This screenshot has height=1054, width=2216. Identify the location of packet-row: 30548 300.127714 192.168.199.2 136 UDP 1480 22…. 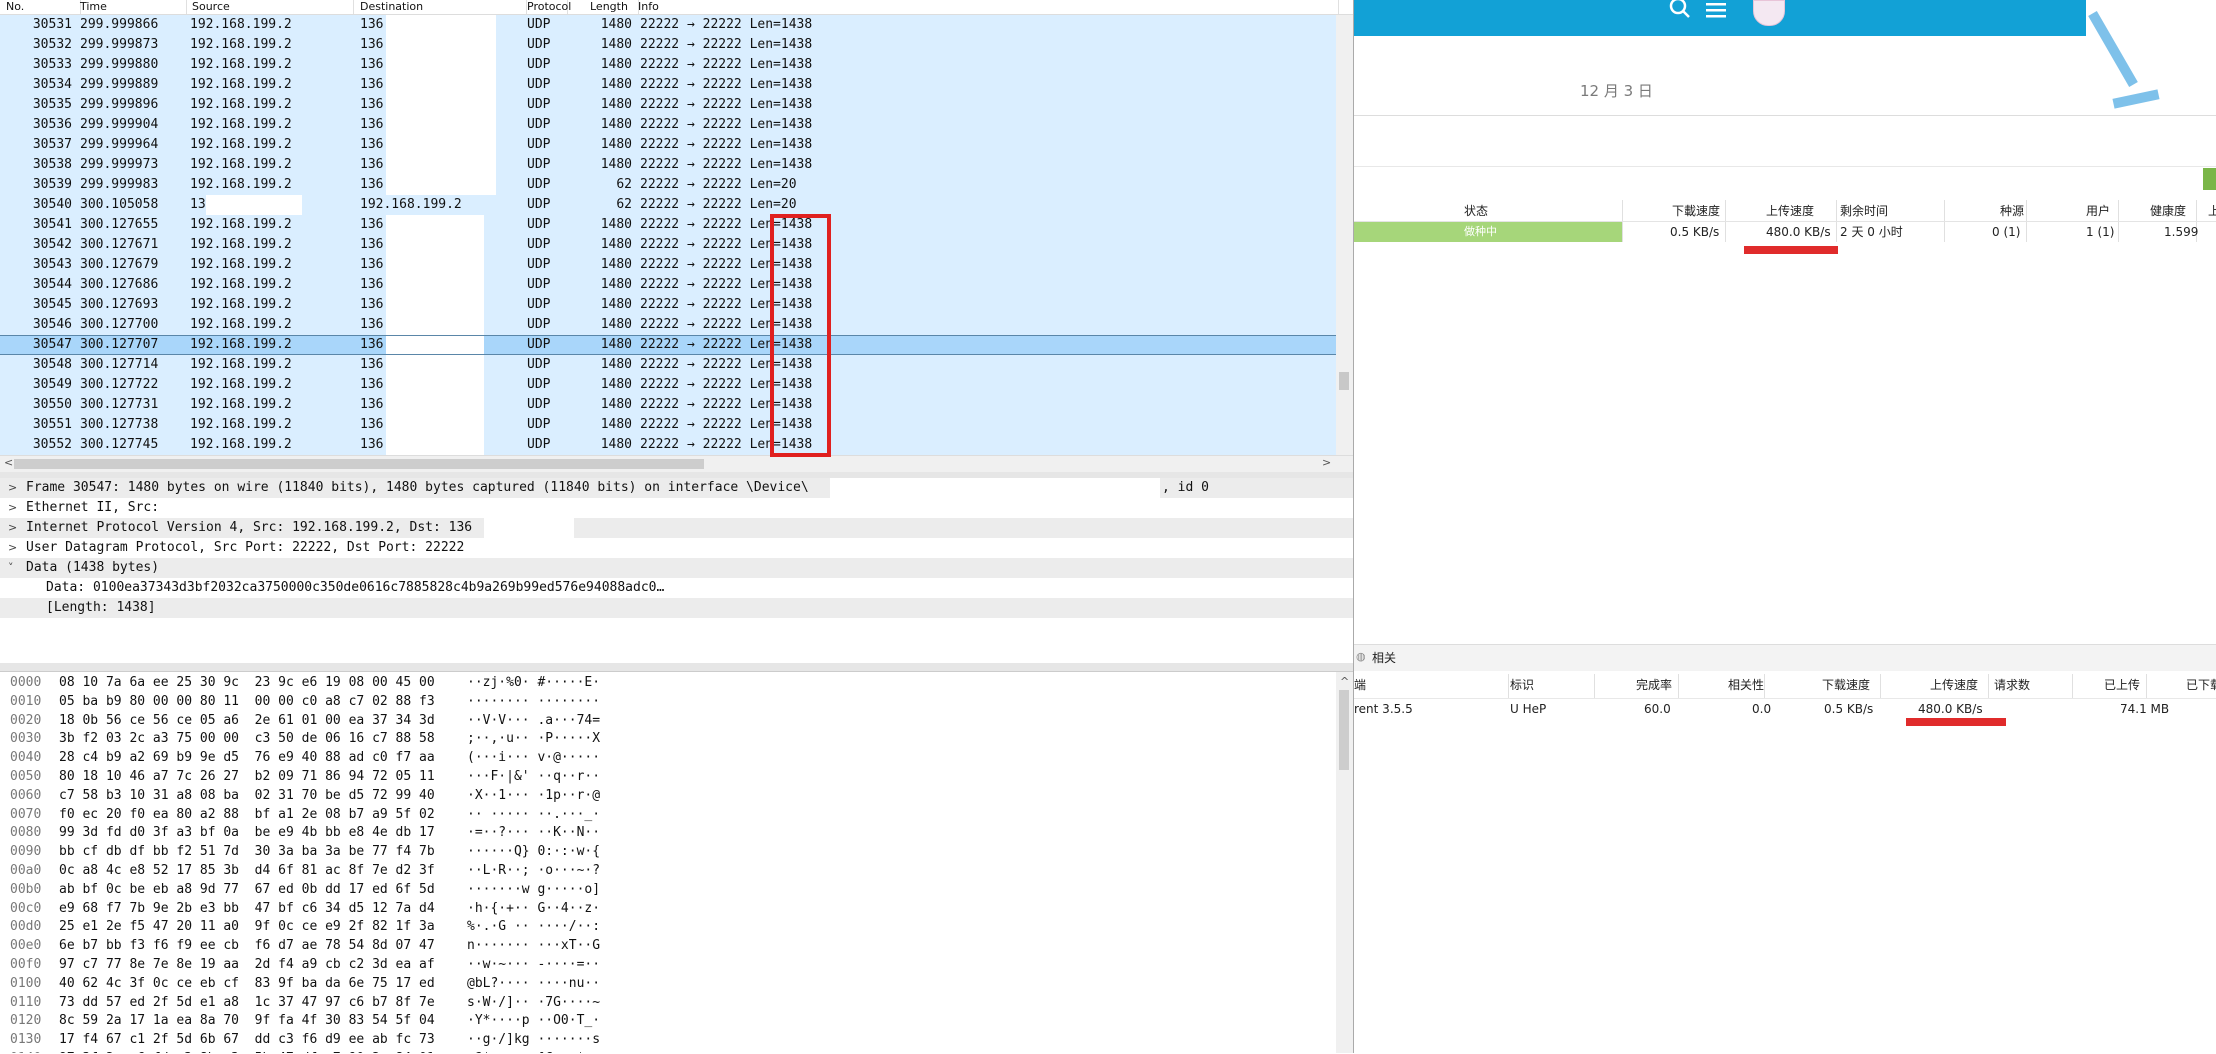
(668, 365).